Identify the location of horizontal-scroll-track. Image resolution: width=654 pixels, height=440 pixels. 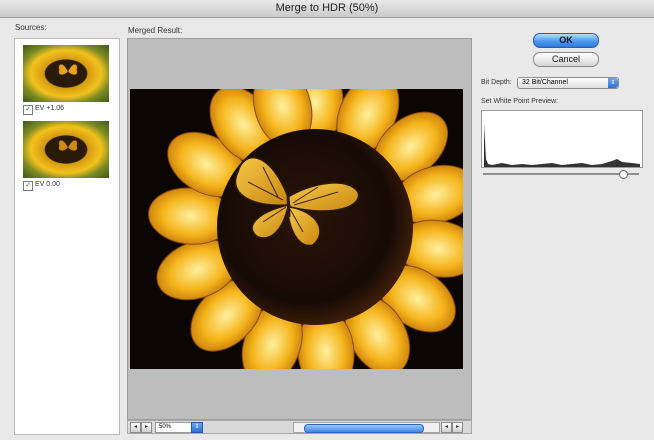
(366, 427).